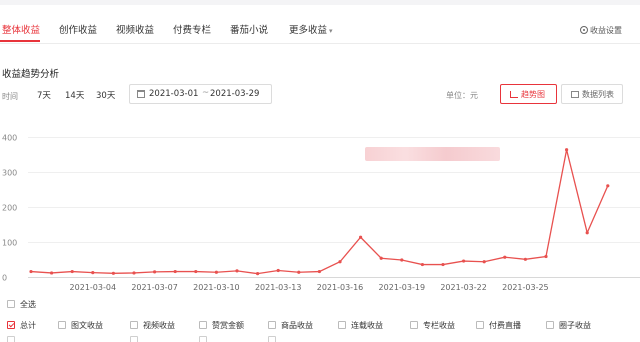 Image resolution: width=640 pixels, height=342 pixels. I want to click on unit-label: 单位：元, so click(462, 95).